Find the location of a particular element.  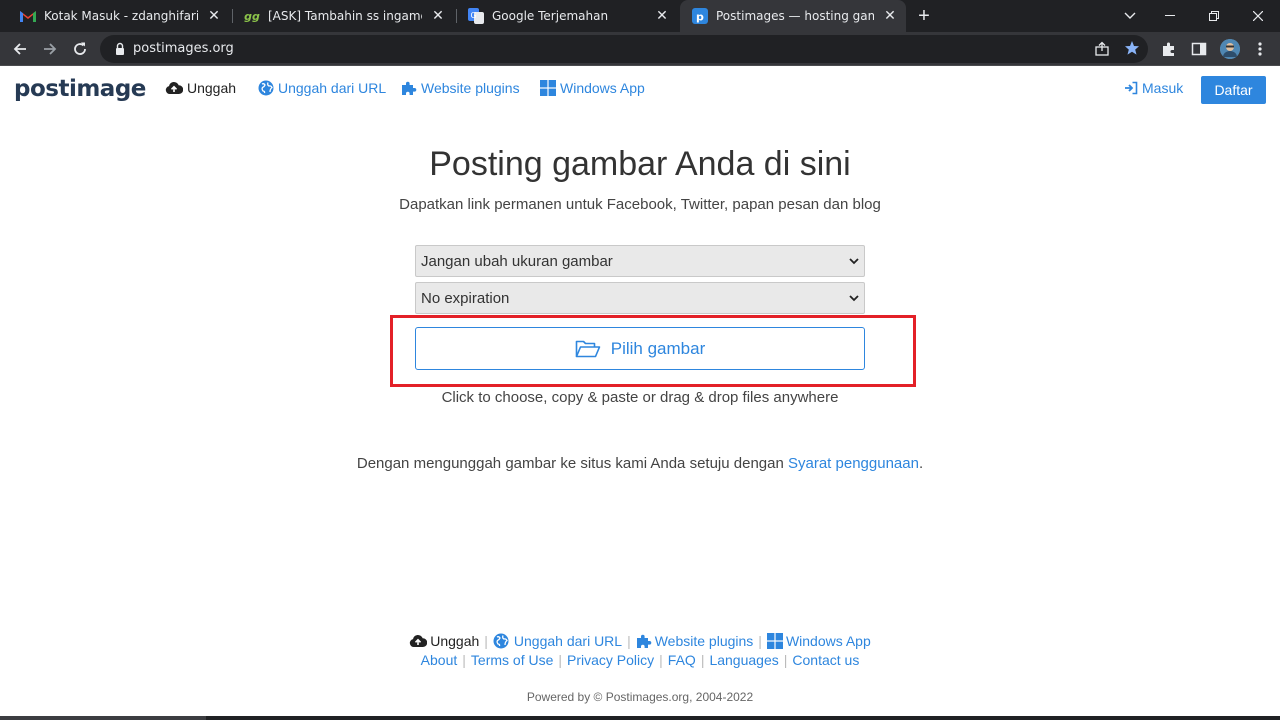

google-translate-icon: G is located at coordinates (476, 16).